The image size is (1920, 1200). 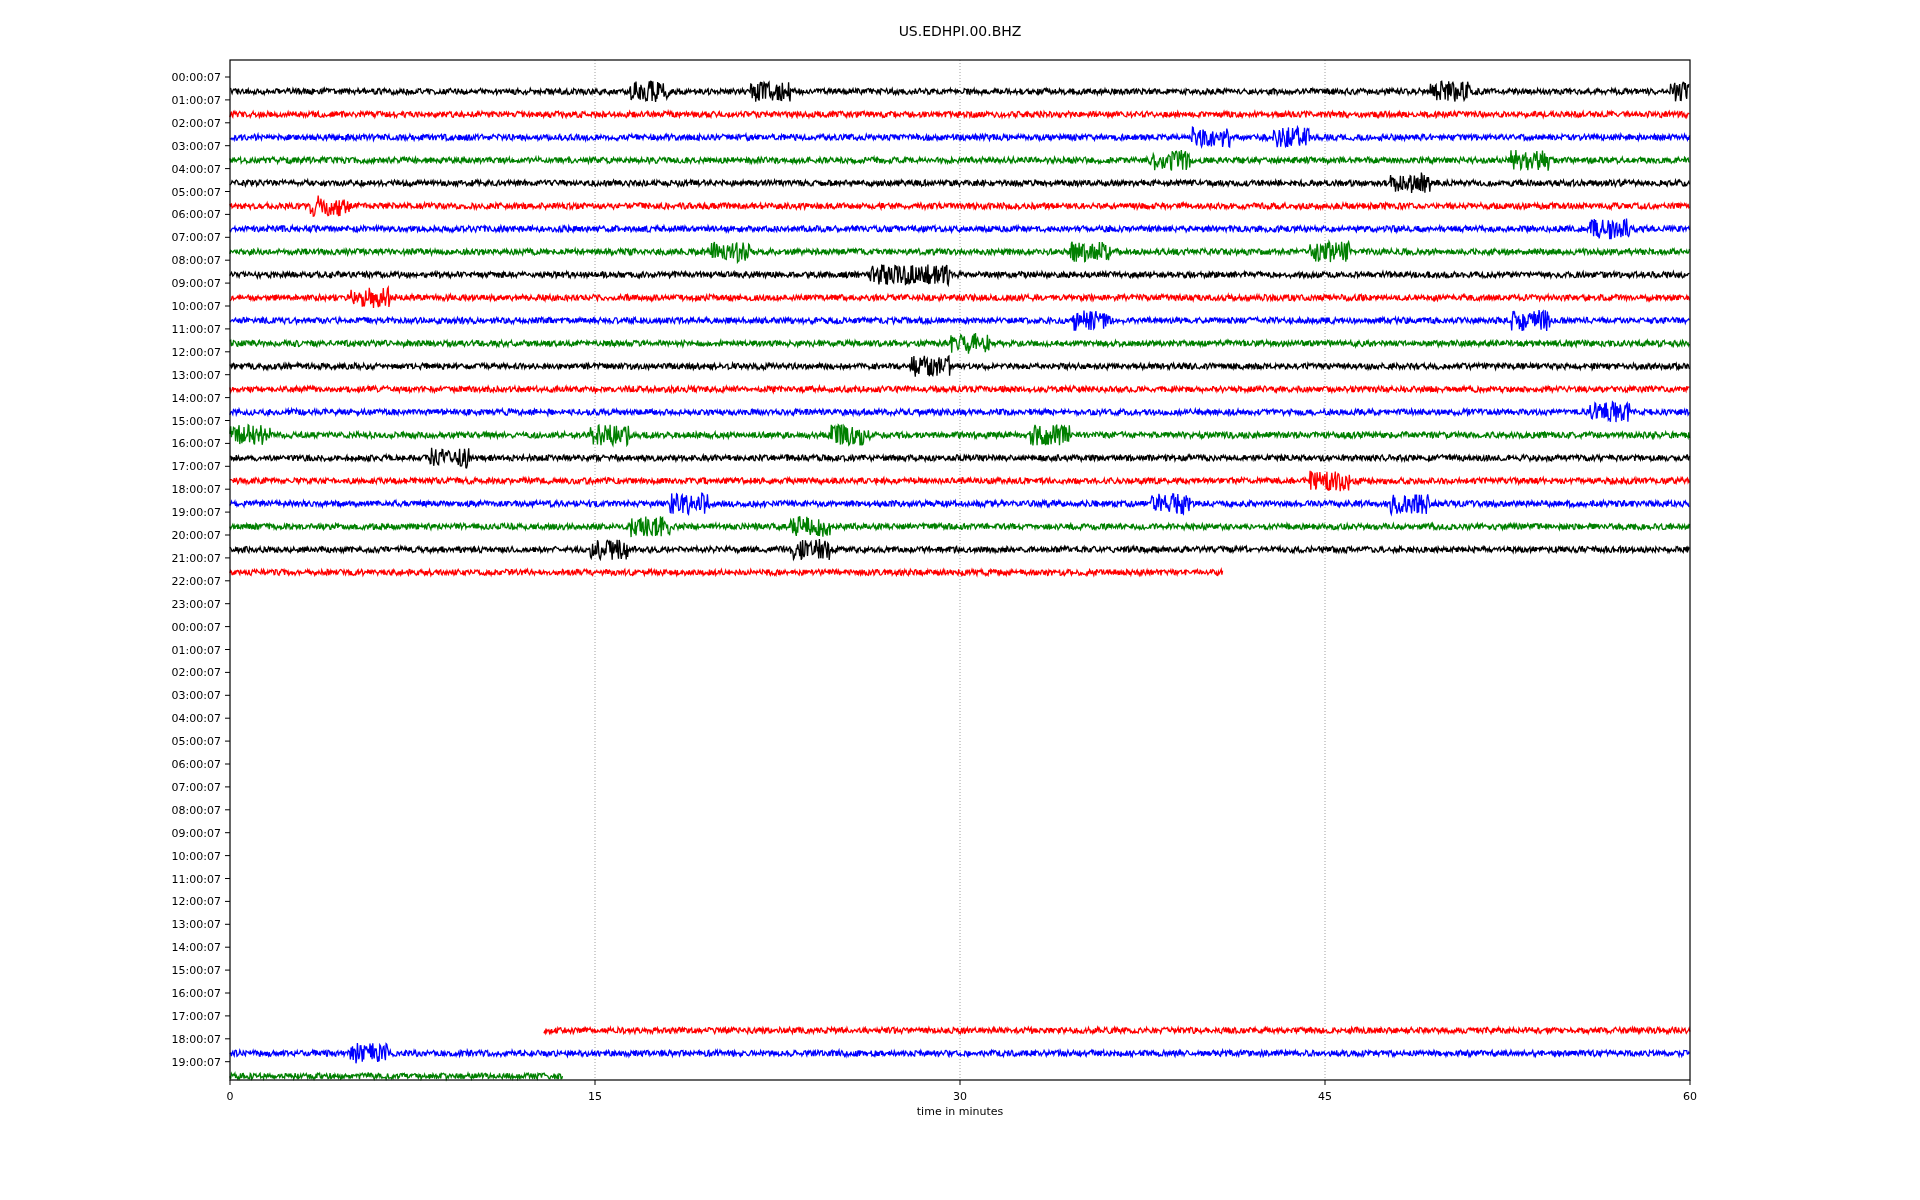 What do you see at coordinates (960, 31) in the screenshot?
I see `chart-title: US.EDHPI.00.BHZ` at bounding box center [960, 31].